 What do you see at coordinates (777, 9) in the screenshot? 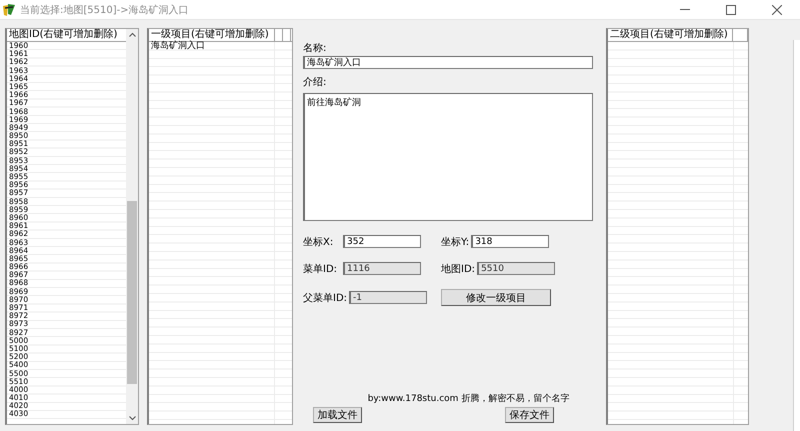
I see `close-icon` at bounding box center [777, 9].